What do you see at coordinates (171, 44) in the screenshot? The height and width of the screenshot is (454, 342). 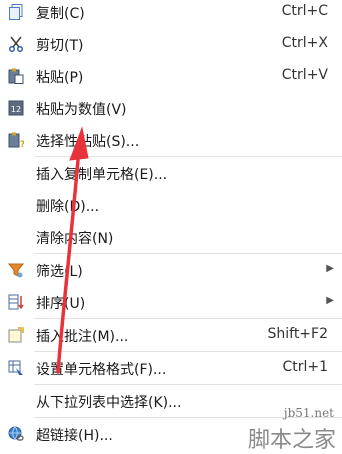 I see `menu-item-cut: 剪切(T) Ctrl+X` at bounding box center [171, 44].